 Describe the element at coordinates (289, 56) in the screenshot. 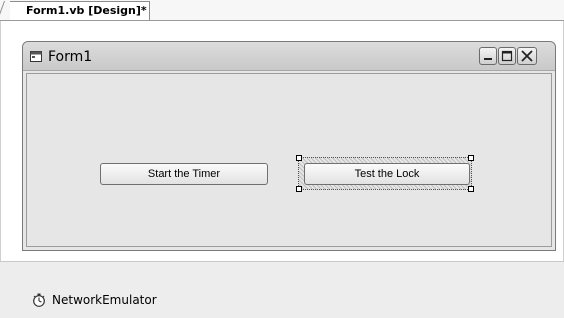

I see `form-titlebar: Form1` at that location.